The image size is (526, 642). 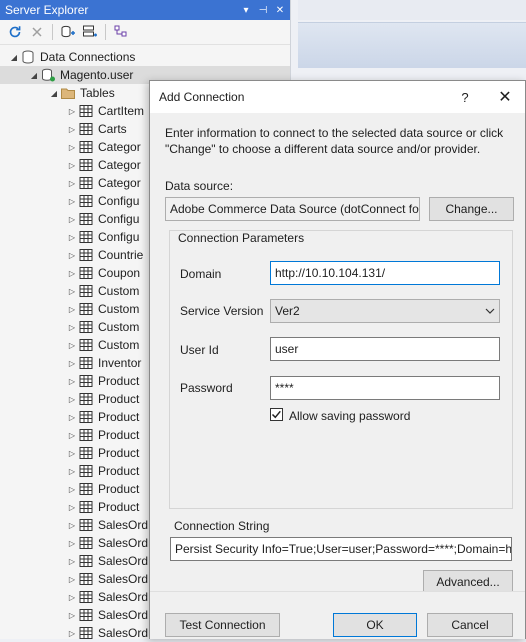 What do you see at coordinates (470, 625) in the screenshot?
I see `cancel-button: Cancel` at bounding box center [470, 625].